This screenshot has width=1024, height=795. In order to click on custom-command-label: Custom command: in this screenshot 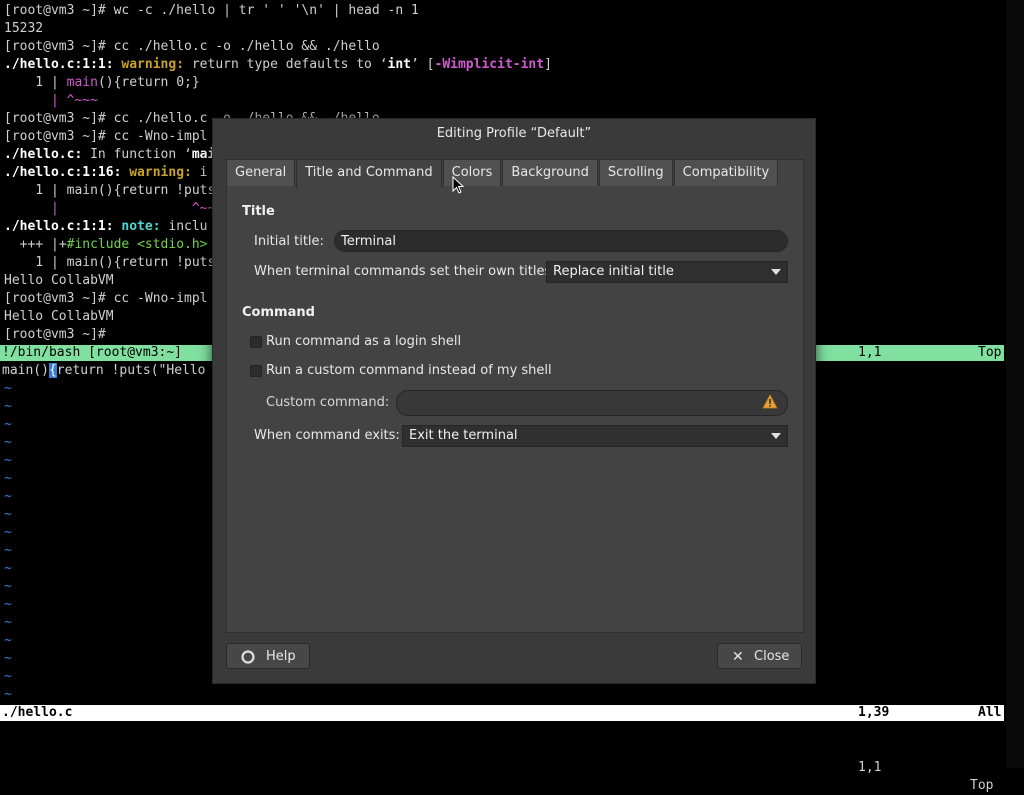, I will do `click(328, 402)`.